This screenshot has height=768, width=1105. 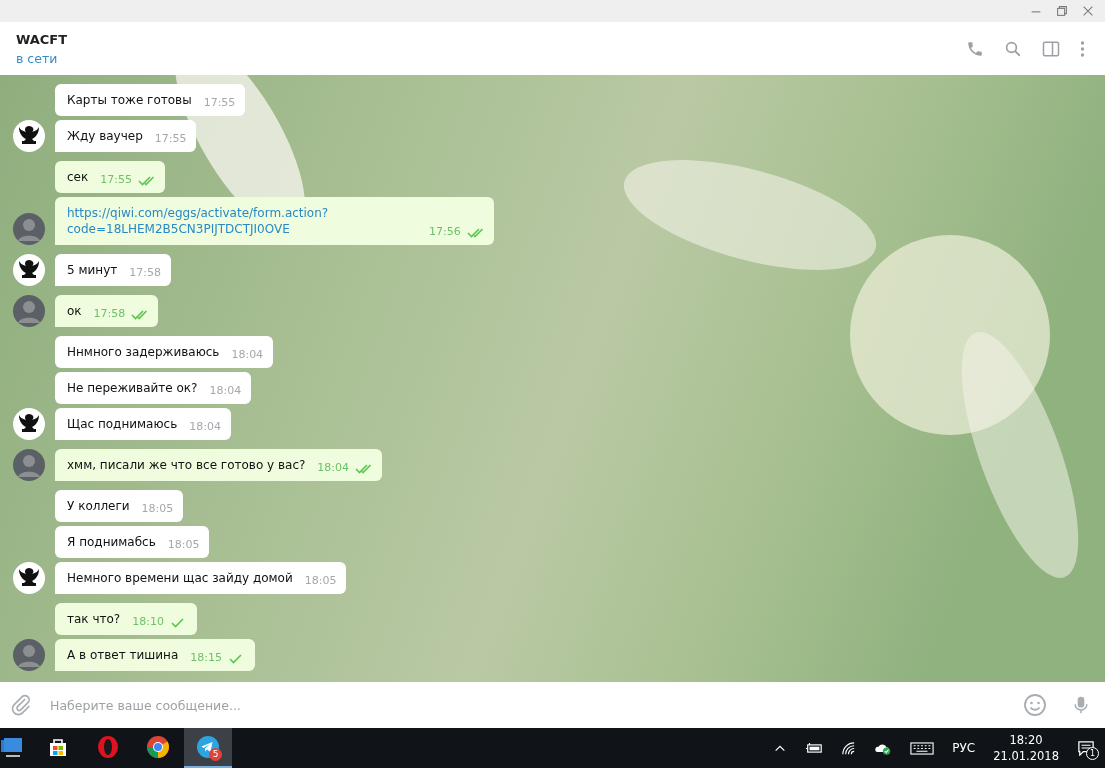 What do you see at coordinates (215, 754) in the screenshot?
I see `unread-badge: 5` at bounding box center [215, 754].